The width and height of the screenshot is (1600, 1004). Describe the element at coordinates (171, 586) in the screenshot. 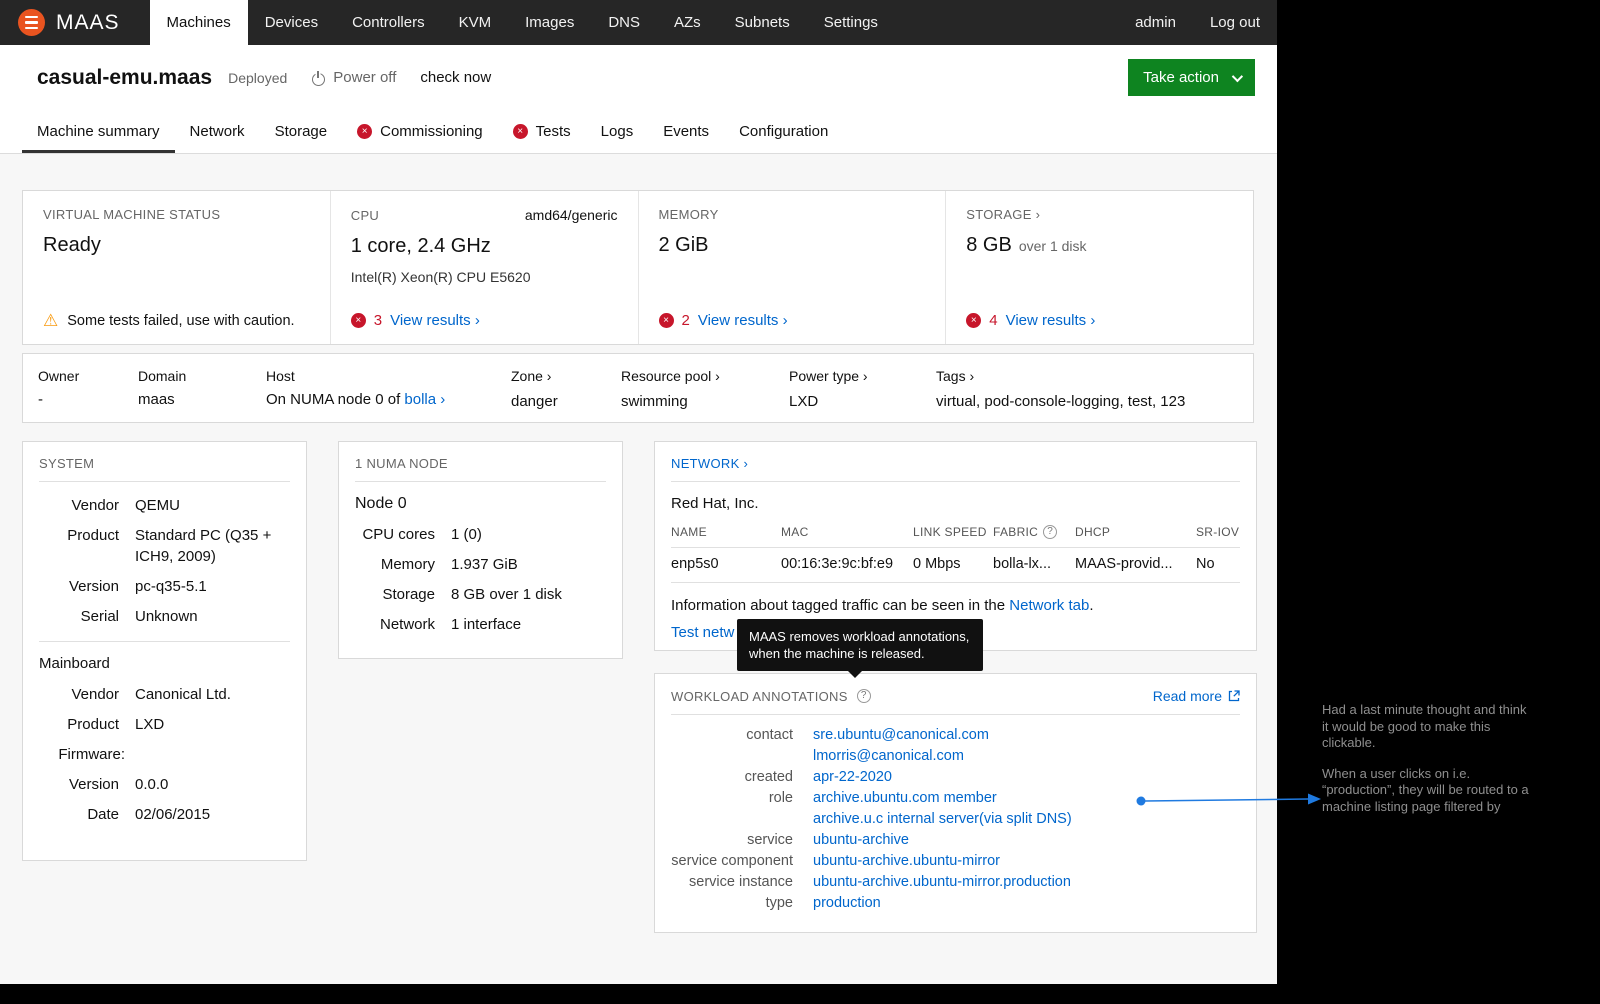

I see `row-value: pc-q35-5.1` at that location.